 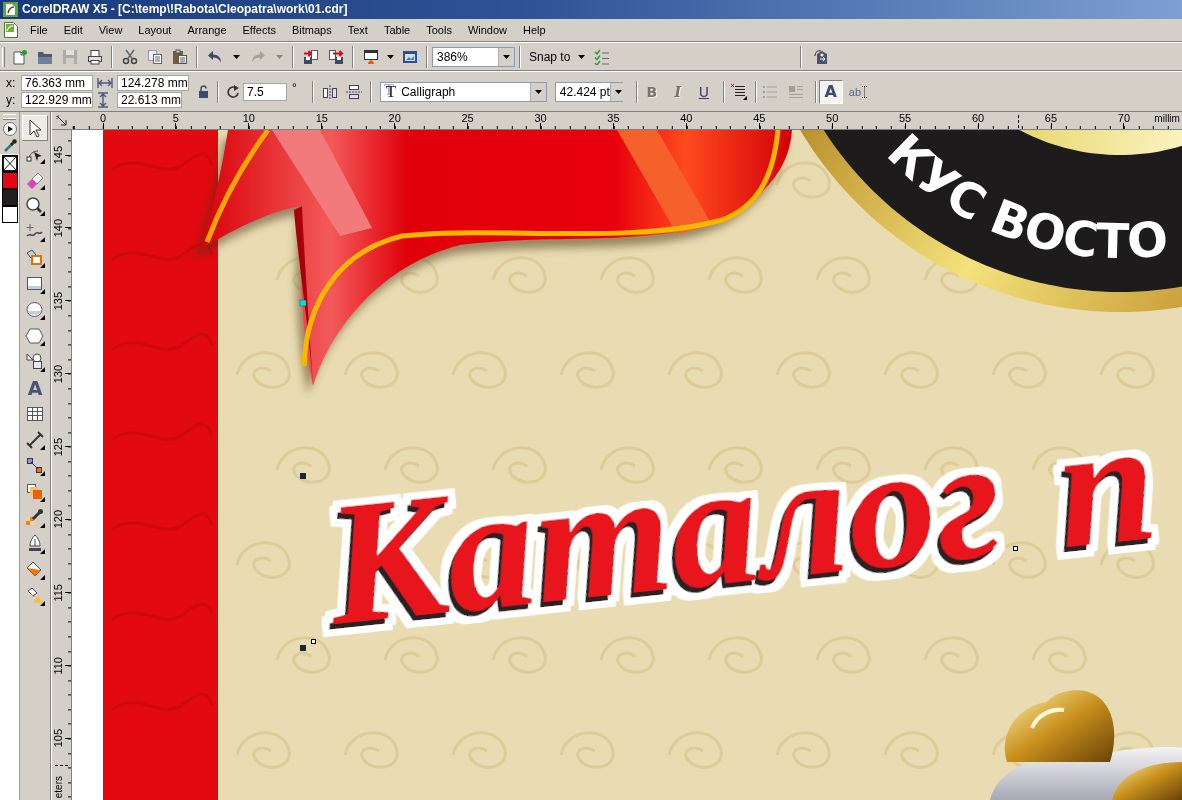 I want to click on eyedropper-icon, so click(x=9, y=146).